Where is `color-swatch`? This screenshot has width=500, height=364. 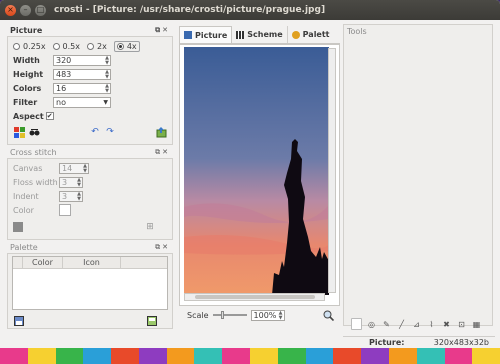 color-swatch is located at coordinates (65, 210).